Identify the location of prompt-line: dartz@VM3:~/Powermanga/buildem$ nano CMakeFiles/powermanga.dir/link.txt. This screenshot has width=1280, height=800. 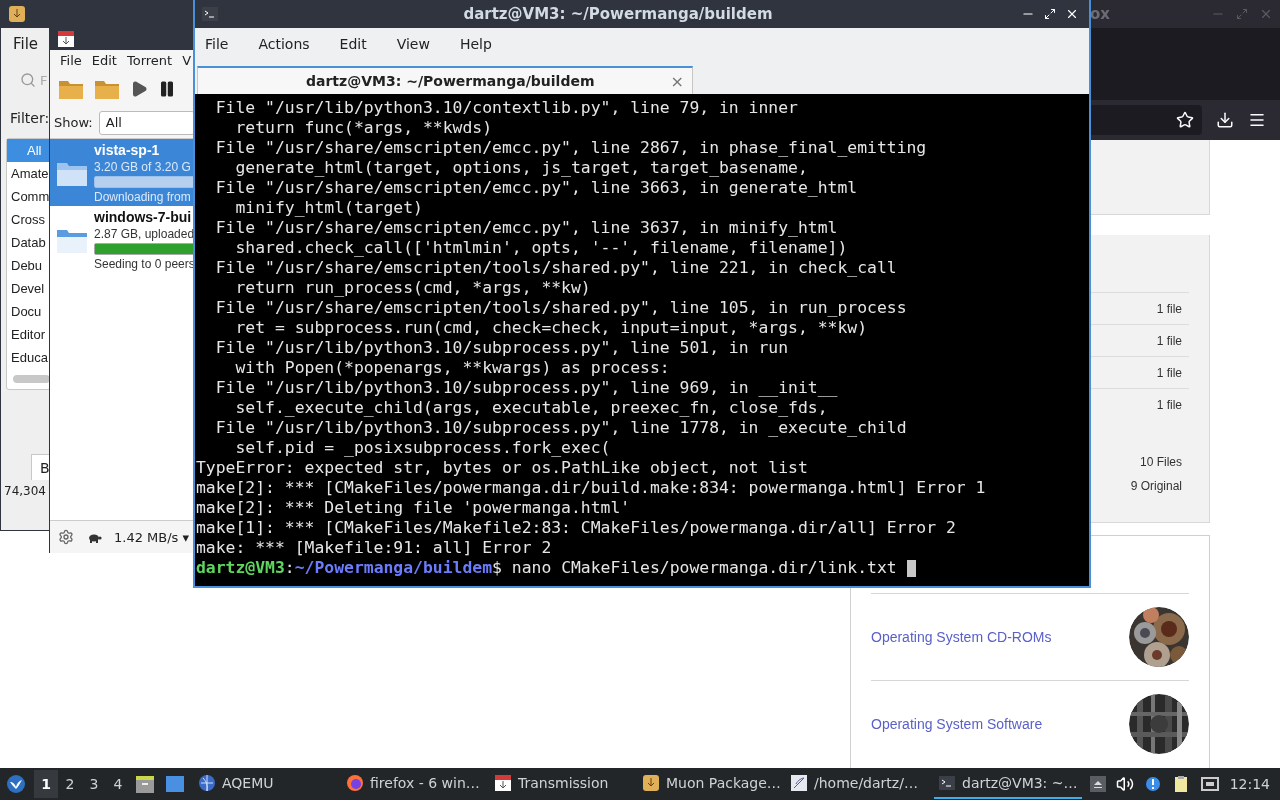
(546, 568).